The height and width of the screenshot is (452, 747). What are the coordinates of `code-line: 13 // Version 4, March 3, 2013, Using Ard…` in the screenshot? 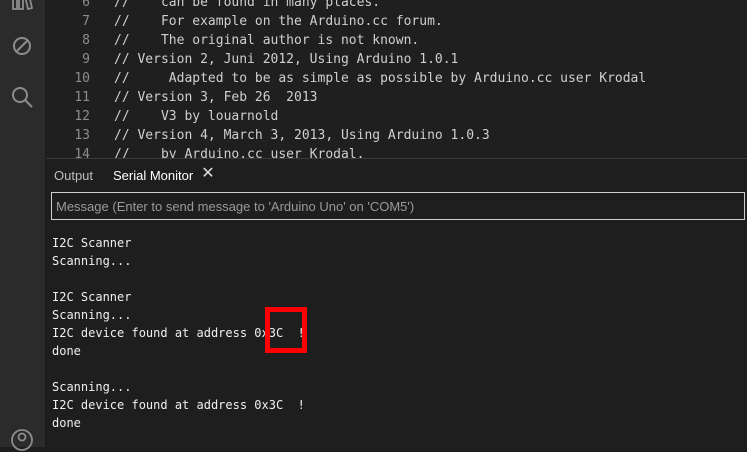 It's located at (396, 135).